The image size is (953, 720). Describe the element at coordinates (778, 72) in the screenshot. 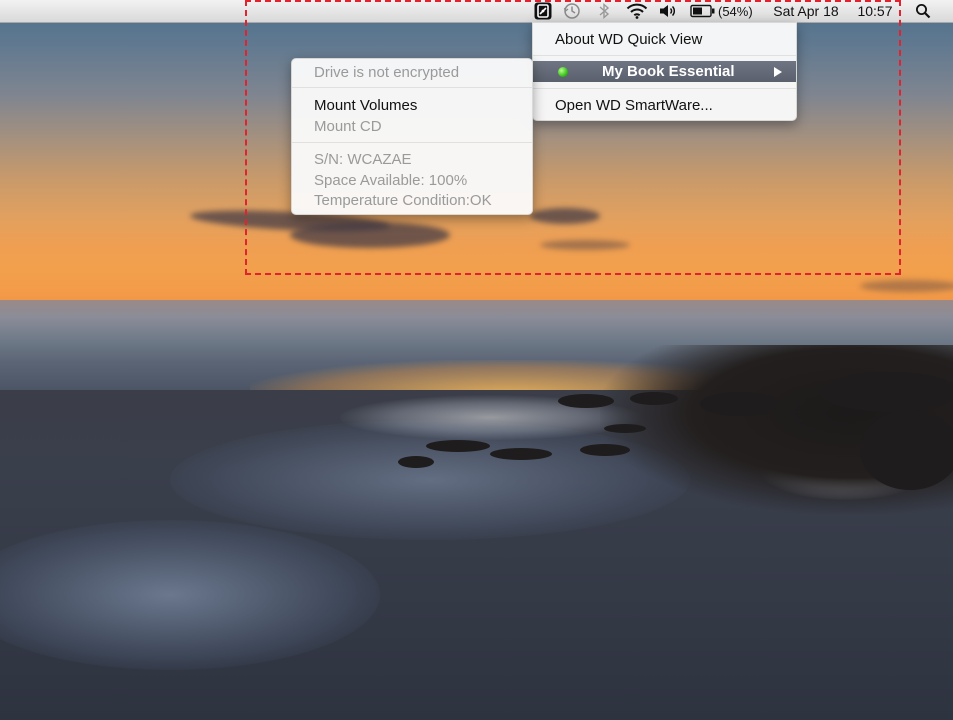

I see `submenu-arrow-icon` at that location.